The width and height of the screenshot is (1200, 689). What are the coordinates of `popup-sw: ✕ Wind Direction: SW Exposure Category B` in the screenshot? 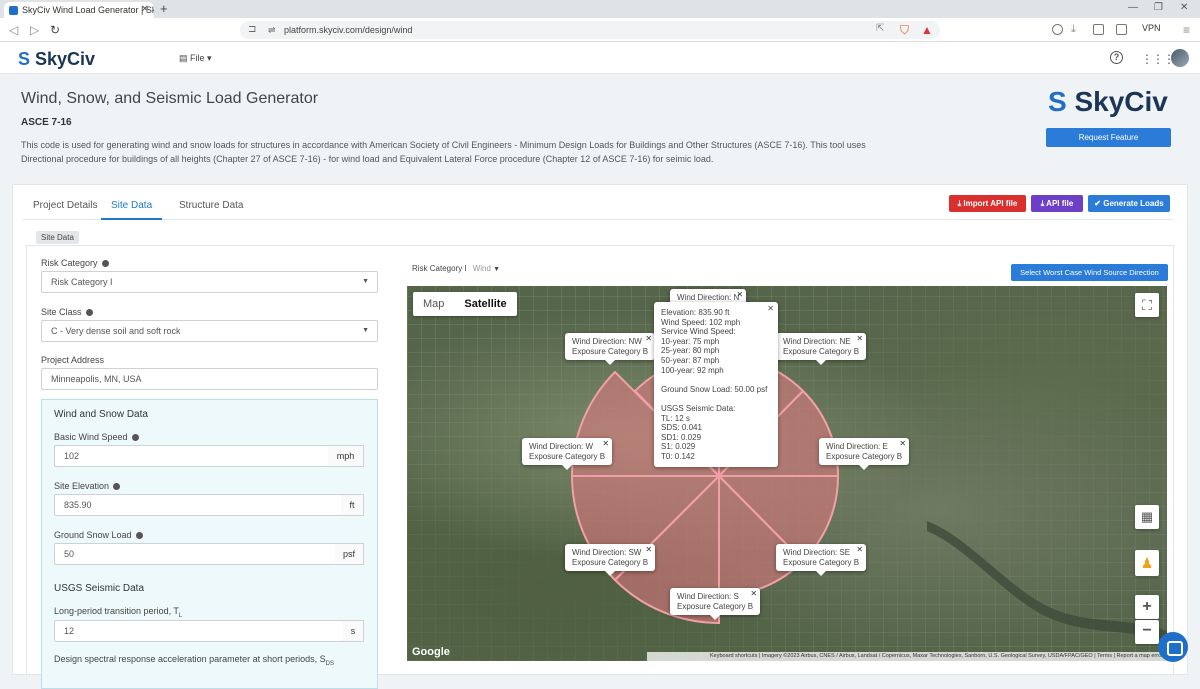 It's located at (610, 560).